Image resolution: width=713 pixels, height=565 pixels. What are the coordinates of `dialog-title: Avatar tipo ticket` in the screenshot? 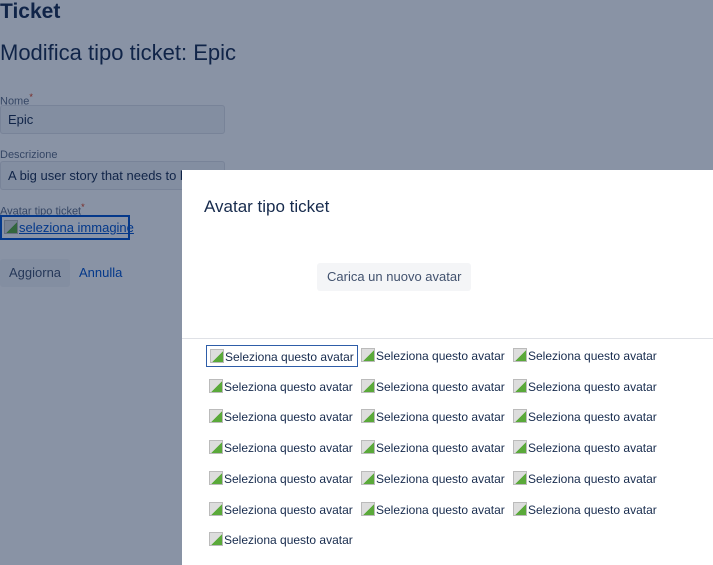 It's located at (267, 206).